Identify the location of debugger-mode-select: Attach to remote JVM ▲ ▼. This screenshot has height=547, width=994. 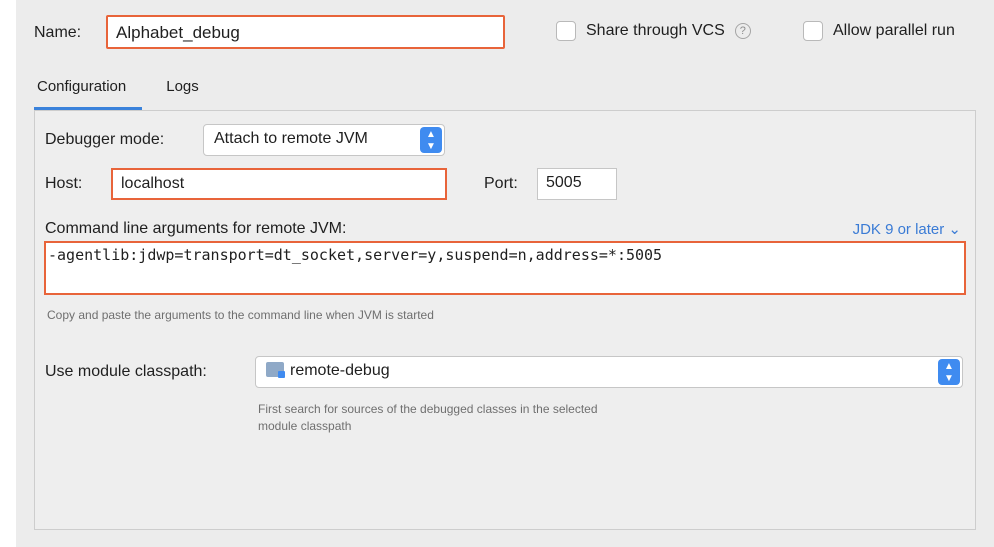
(324, 140).